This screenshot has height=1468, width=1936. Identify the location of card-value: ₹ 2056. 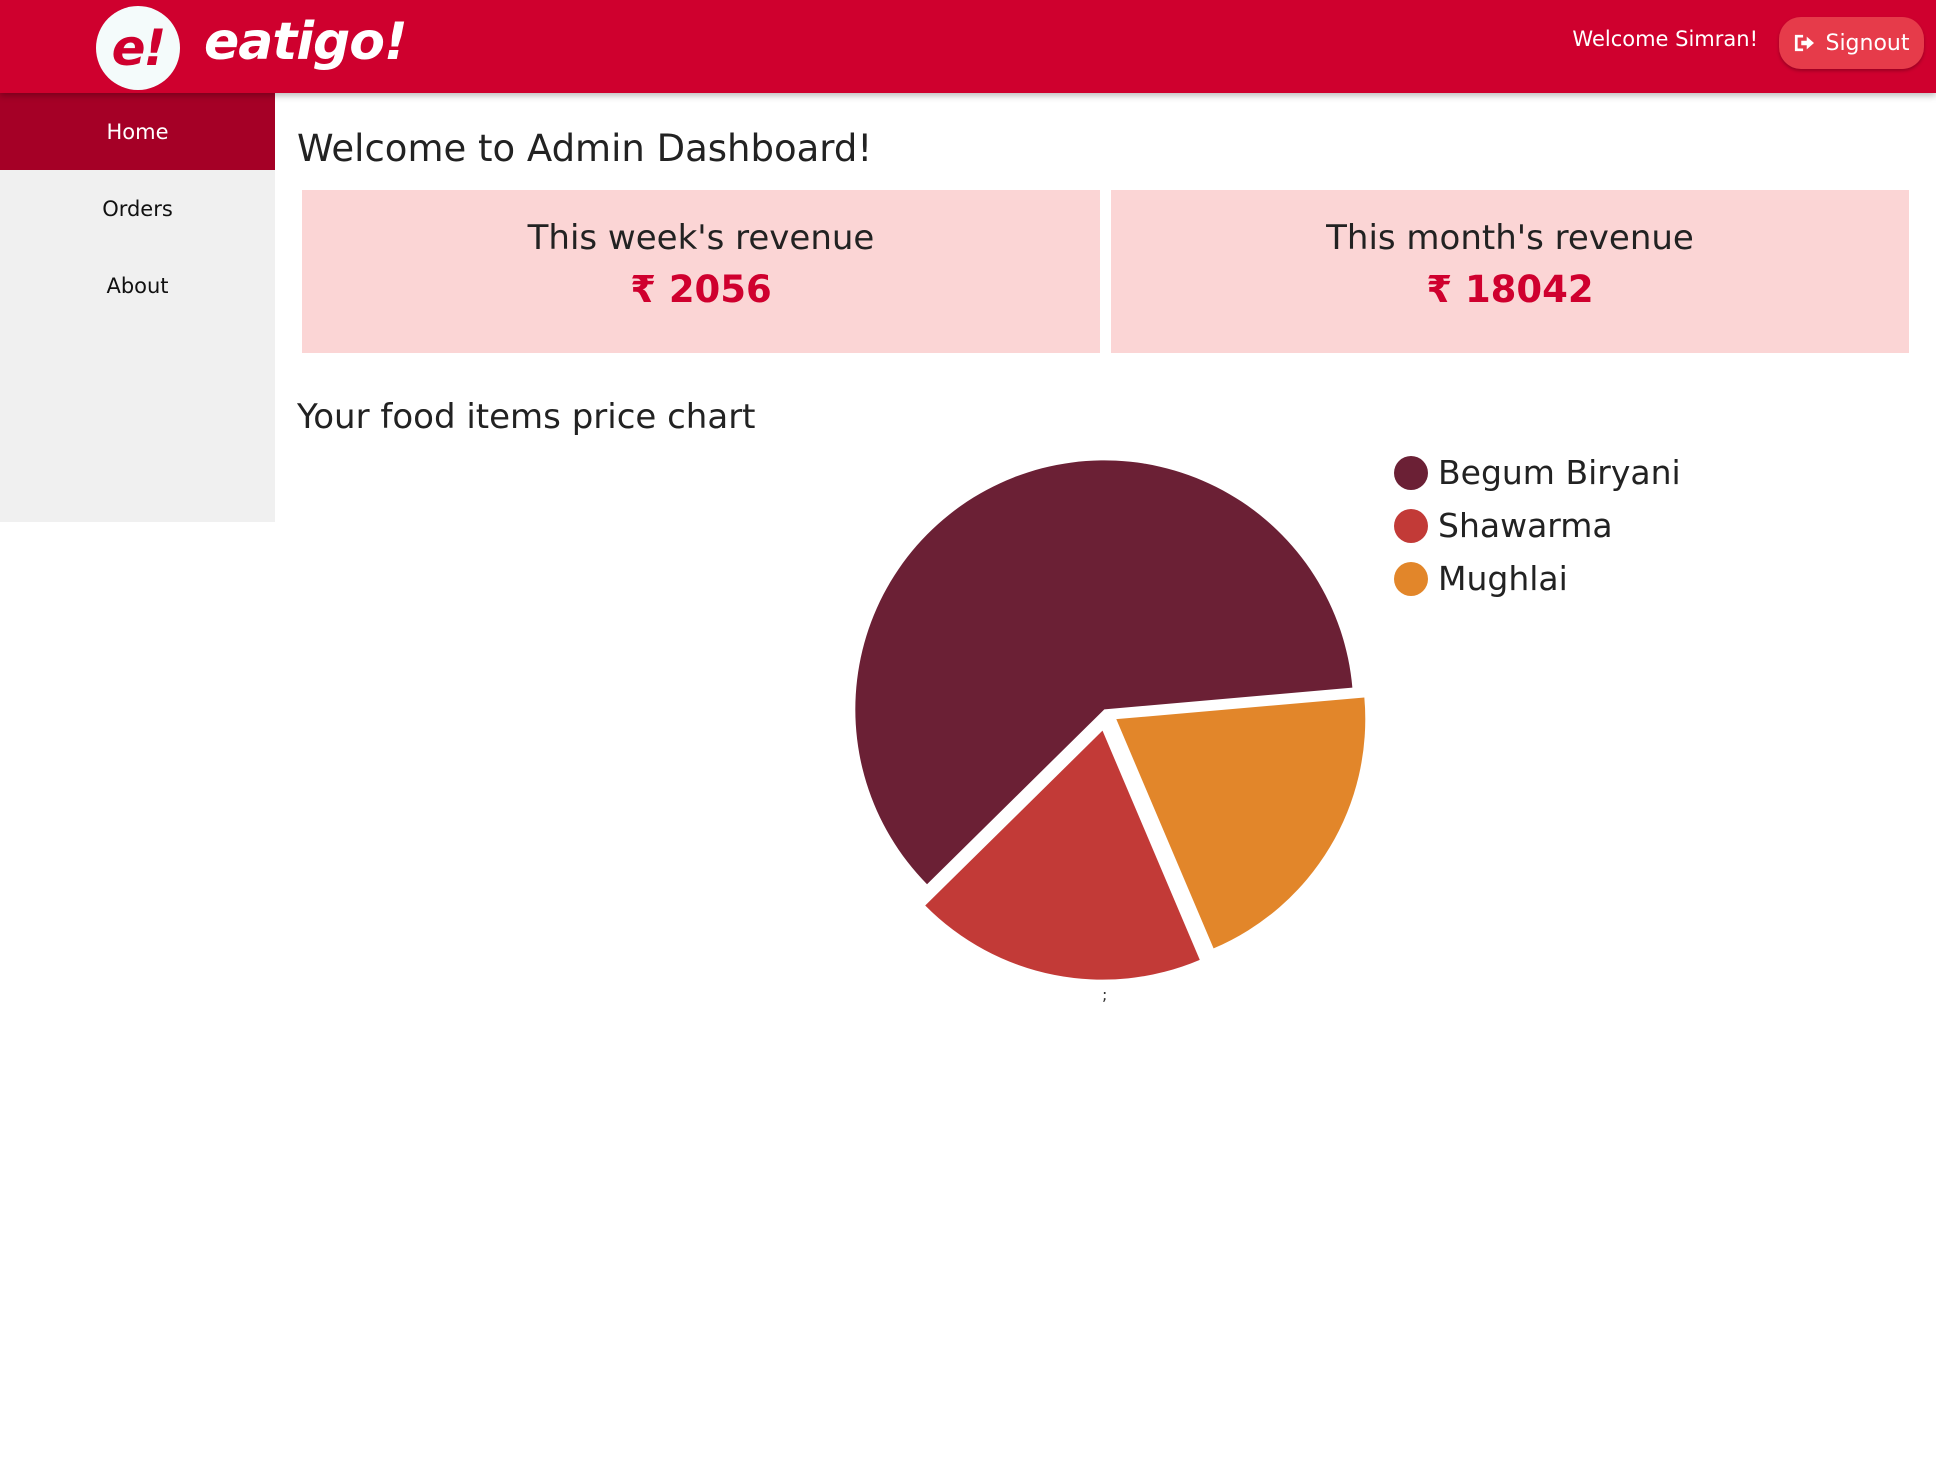
(701, 289).